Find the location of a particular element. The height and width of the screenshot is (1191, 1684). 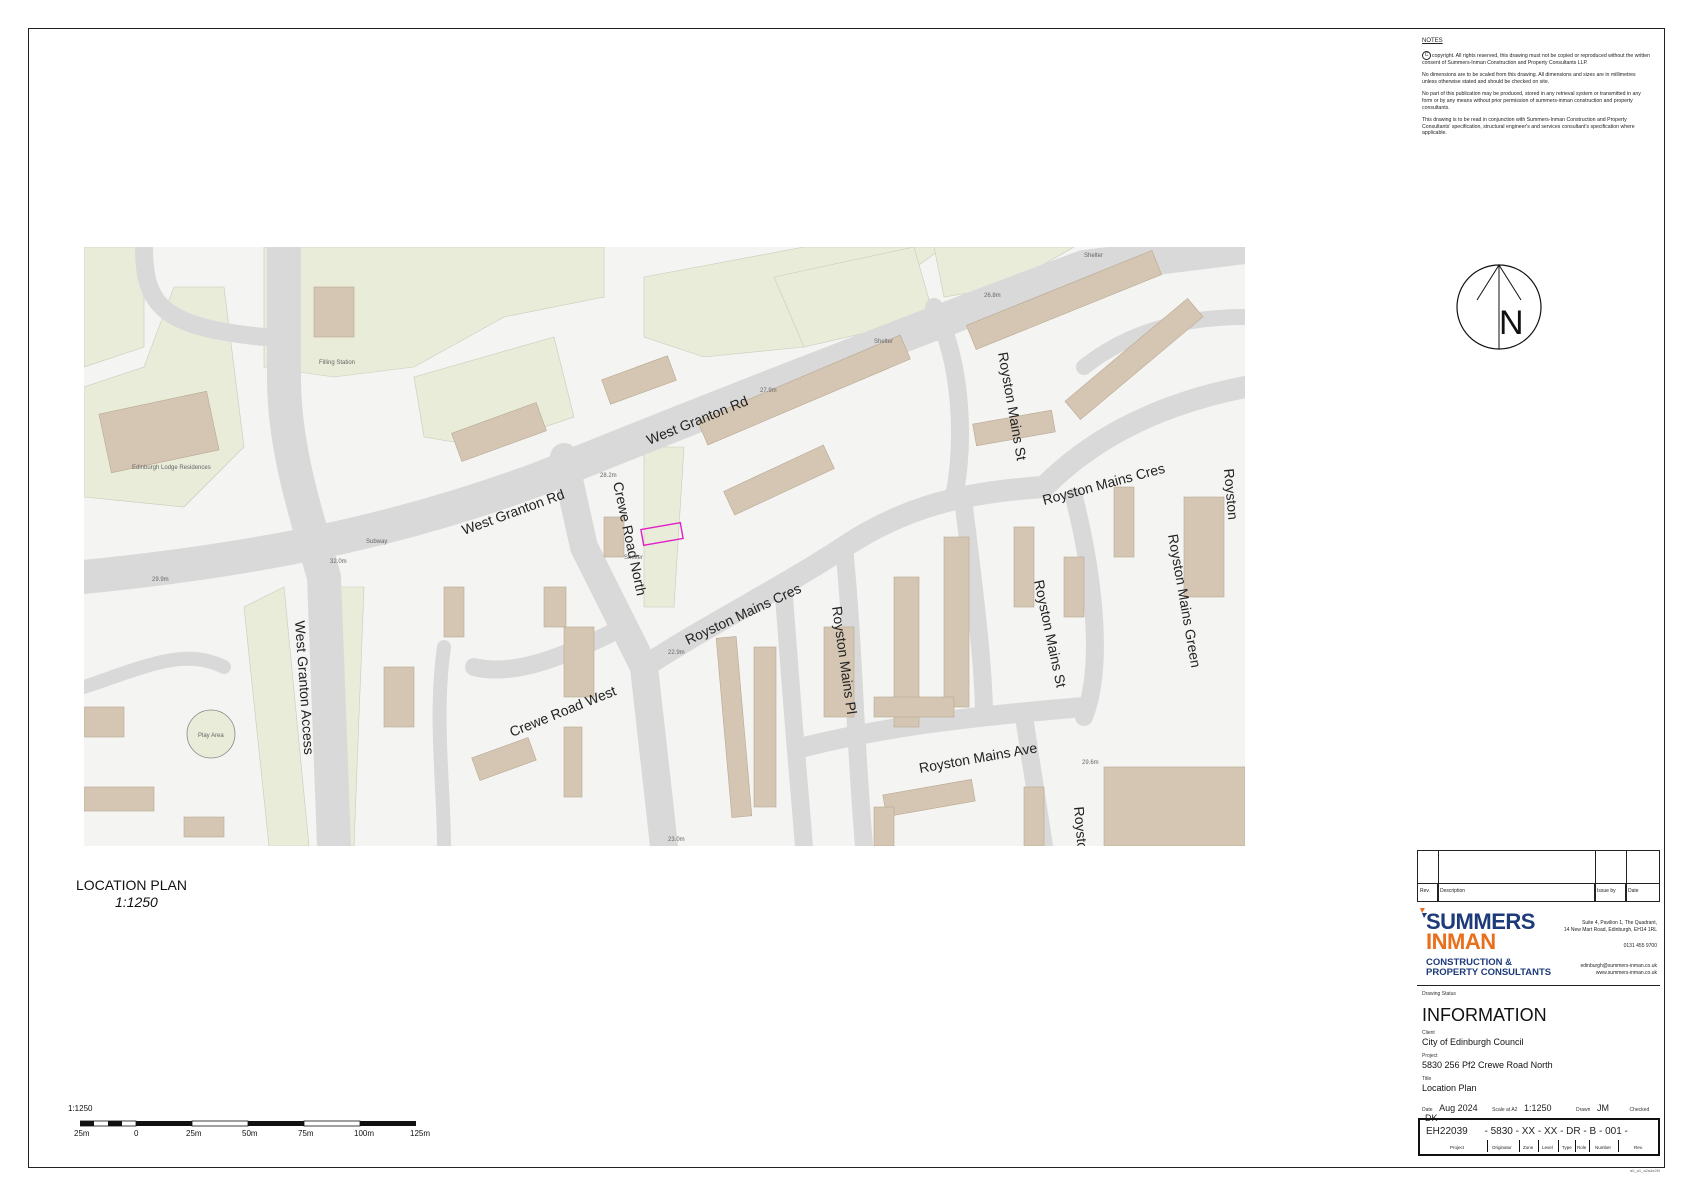

scale-bar-ratio: 1:1250 is located at coordinates (80, 1108).